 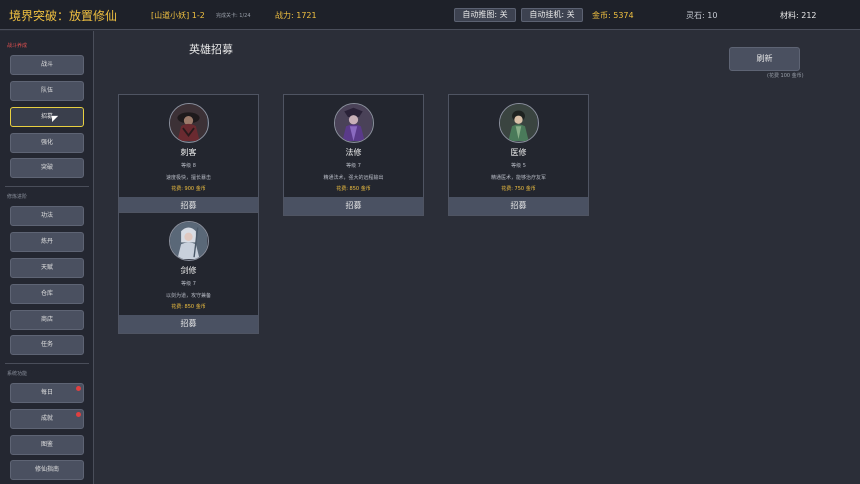 What do you see at coordinates (518, 166) in the screenshot?
I see `hero-level: 等级 5` at bounding box center [518, 166].